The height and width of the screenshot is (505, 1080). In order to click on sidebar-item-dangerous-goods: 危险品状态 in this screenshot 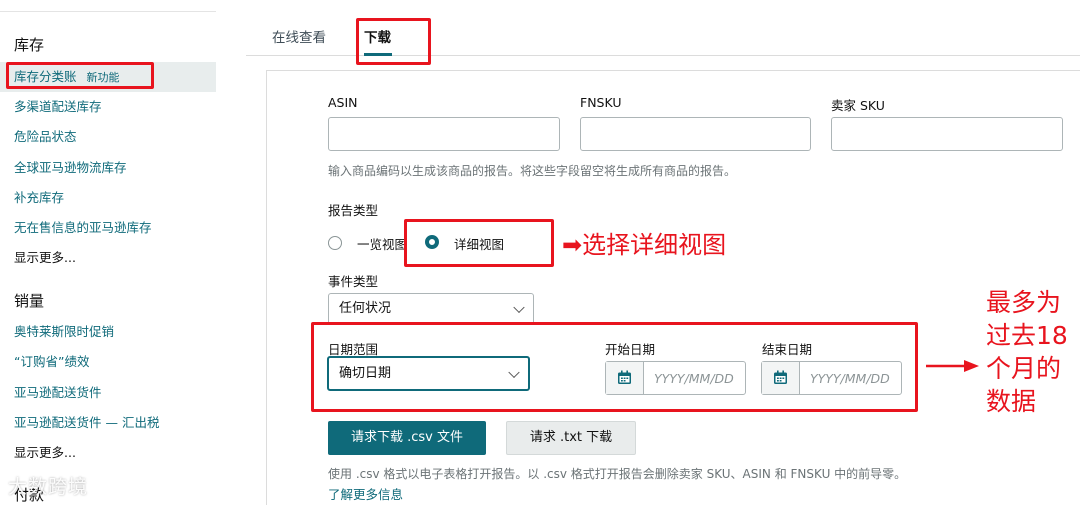, I will do `click(108, 137)`.